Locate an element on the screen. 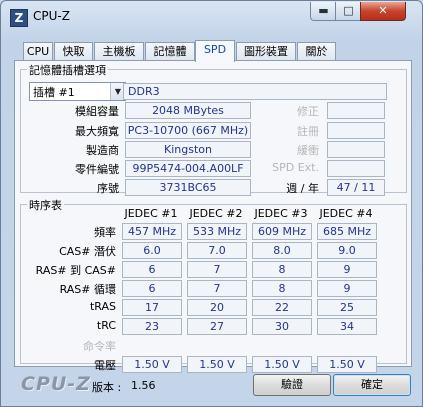 The height and width of the screenshot is (407, 423). registered-value is located at coordinates (356, 130).